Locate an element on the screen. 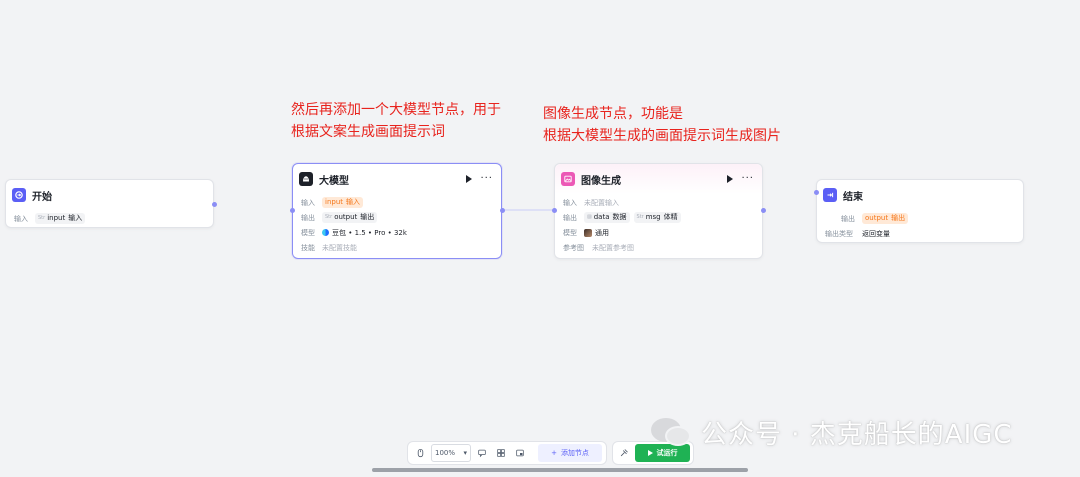 The width and height of the screenshot is (1080, 477). image-output2-type: Str is located at coordinates (640, 217).